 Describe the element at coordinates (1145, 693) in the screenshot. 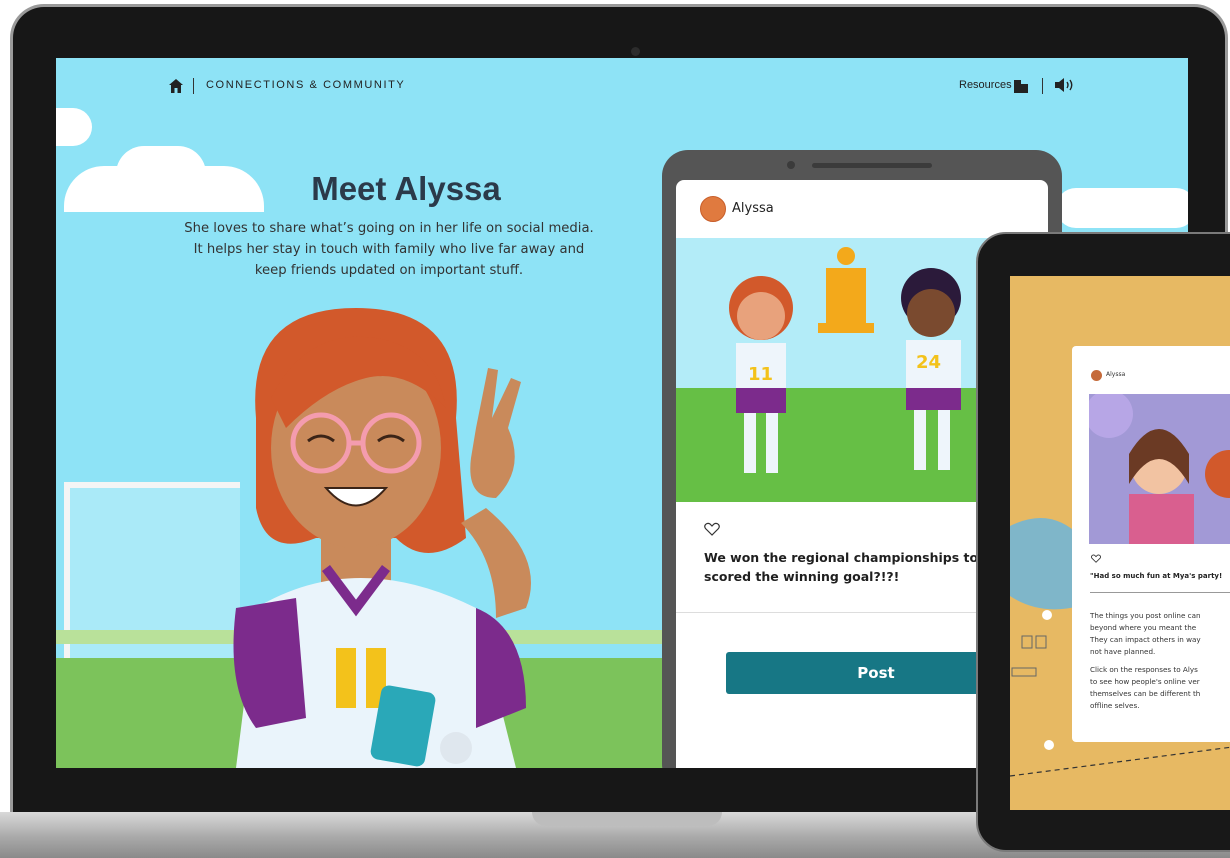

I see `text-line: themselves can be different th` at that location.